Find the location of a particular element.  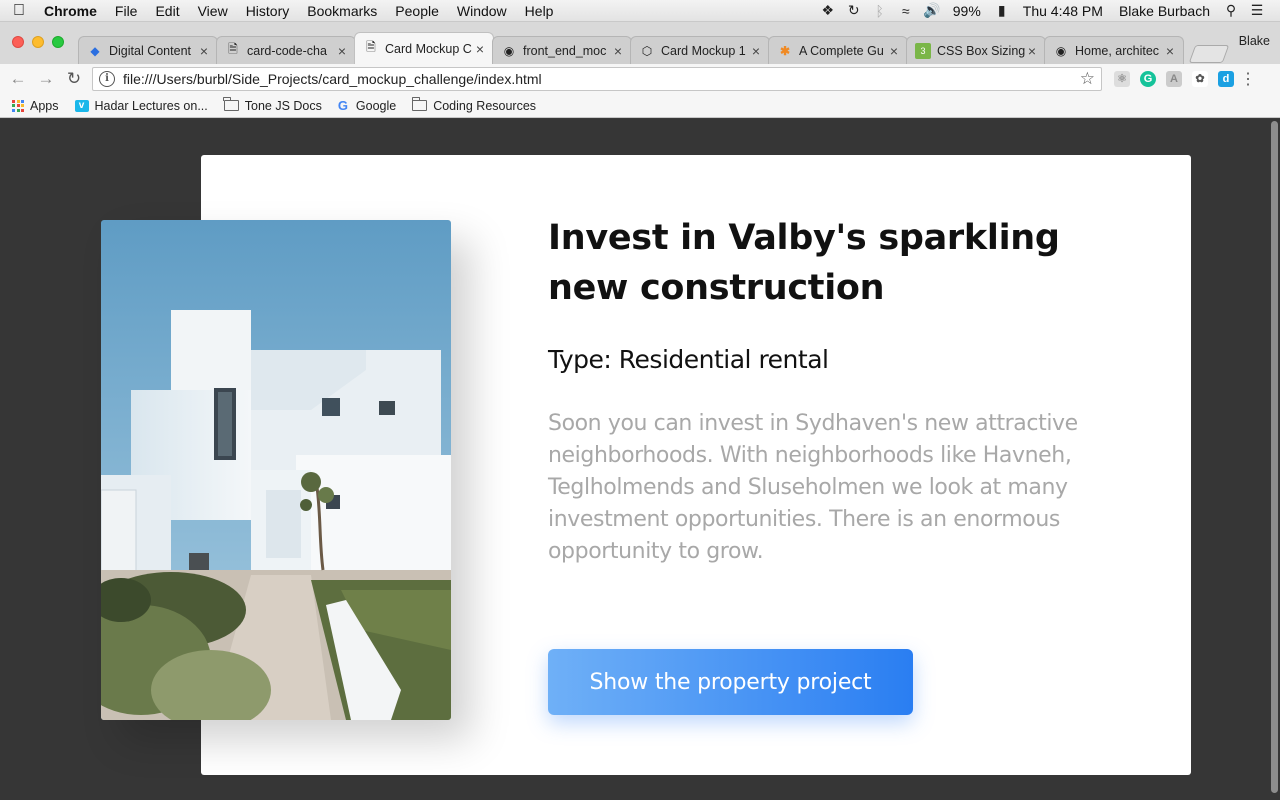

grammarly-icon: G is located at coordinates (1148, 79).